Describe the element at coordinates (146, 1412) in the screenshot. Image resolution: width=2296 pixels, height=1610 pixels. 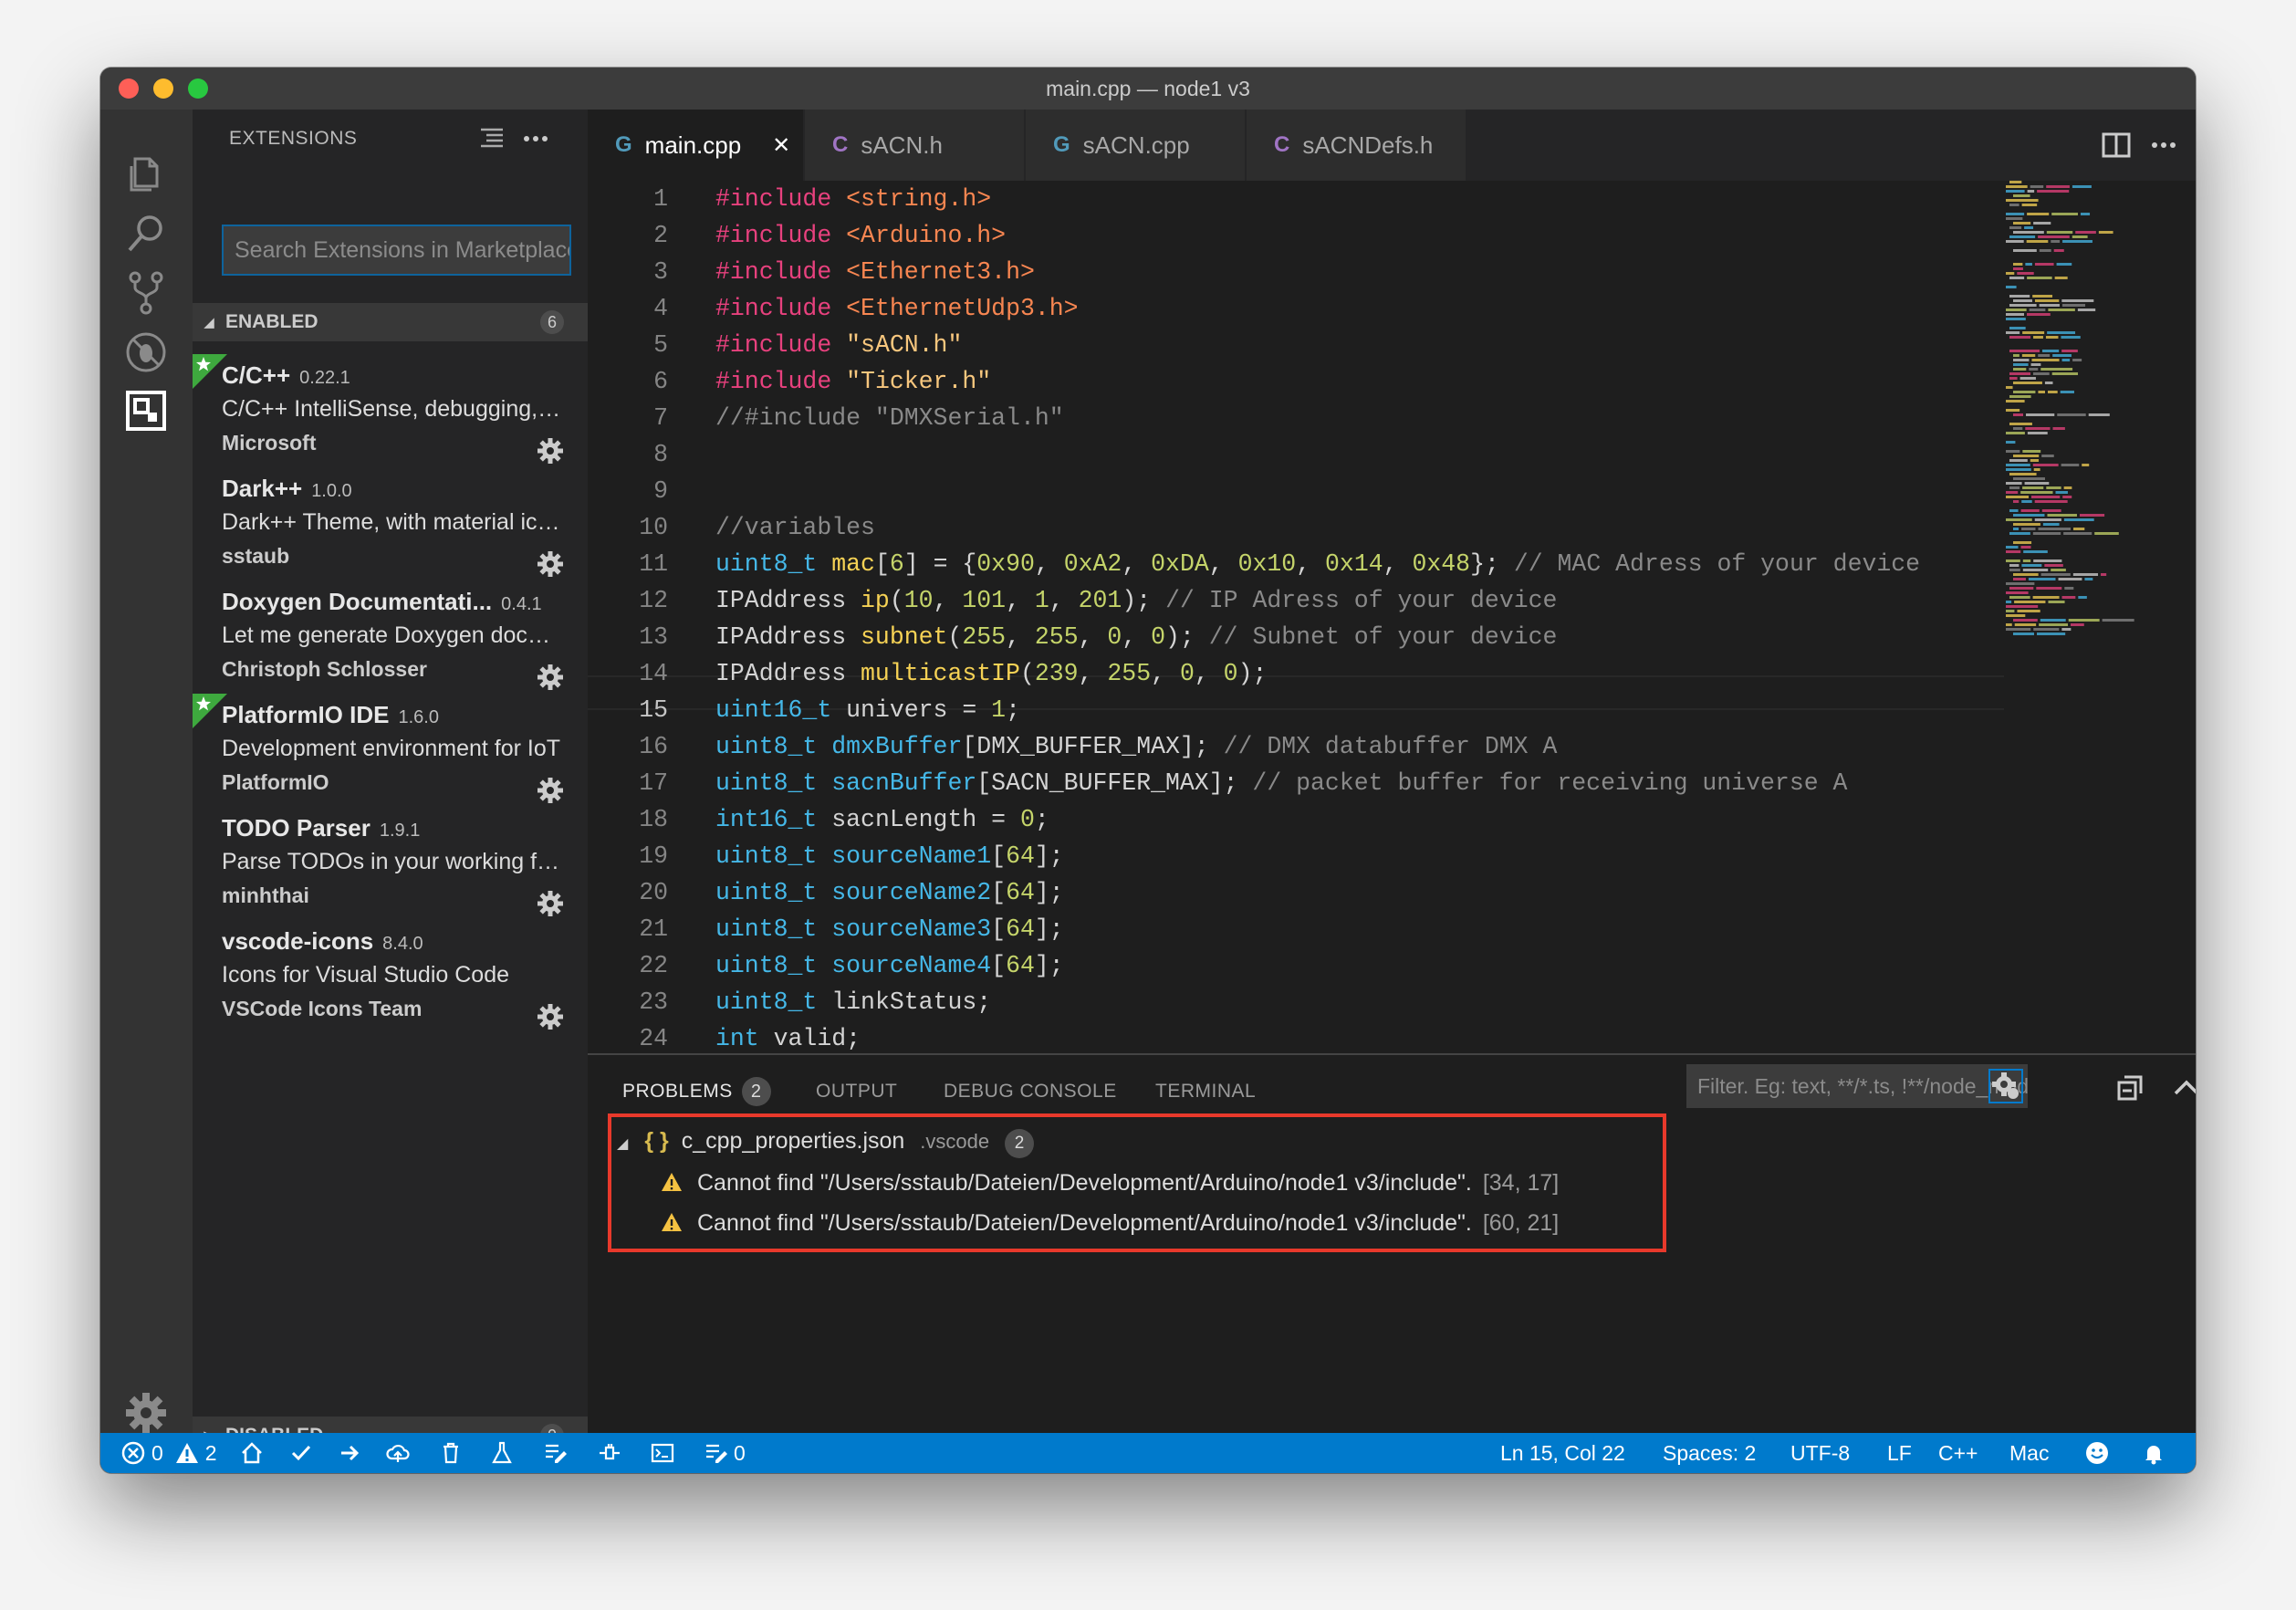
I see `settings-gear-icon` at that location.